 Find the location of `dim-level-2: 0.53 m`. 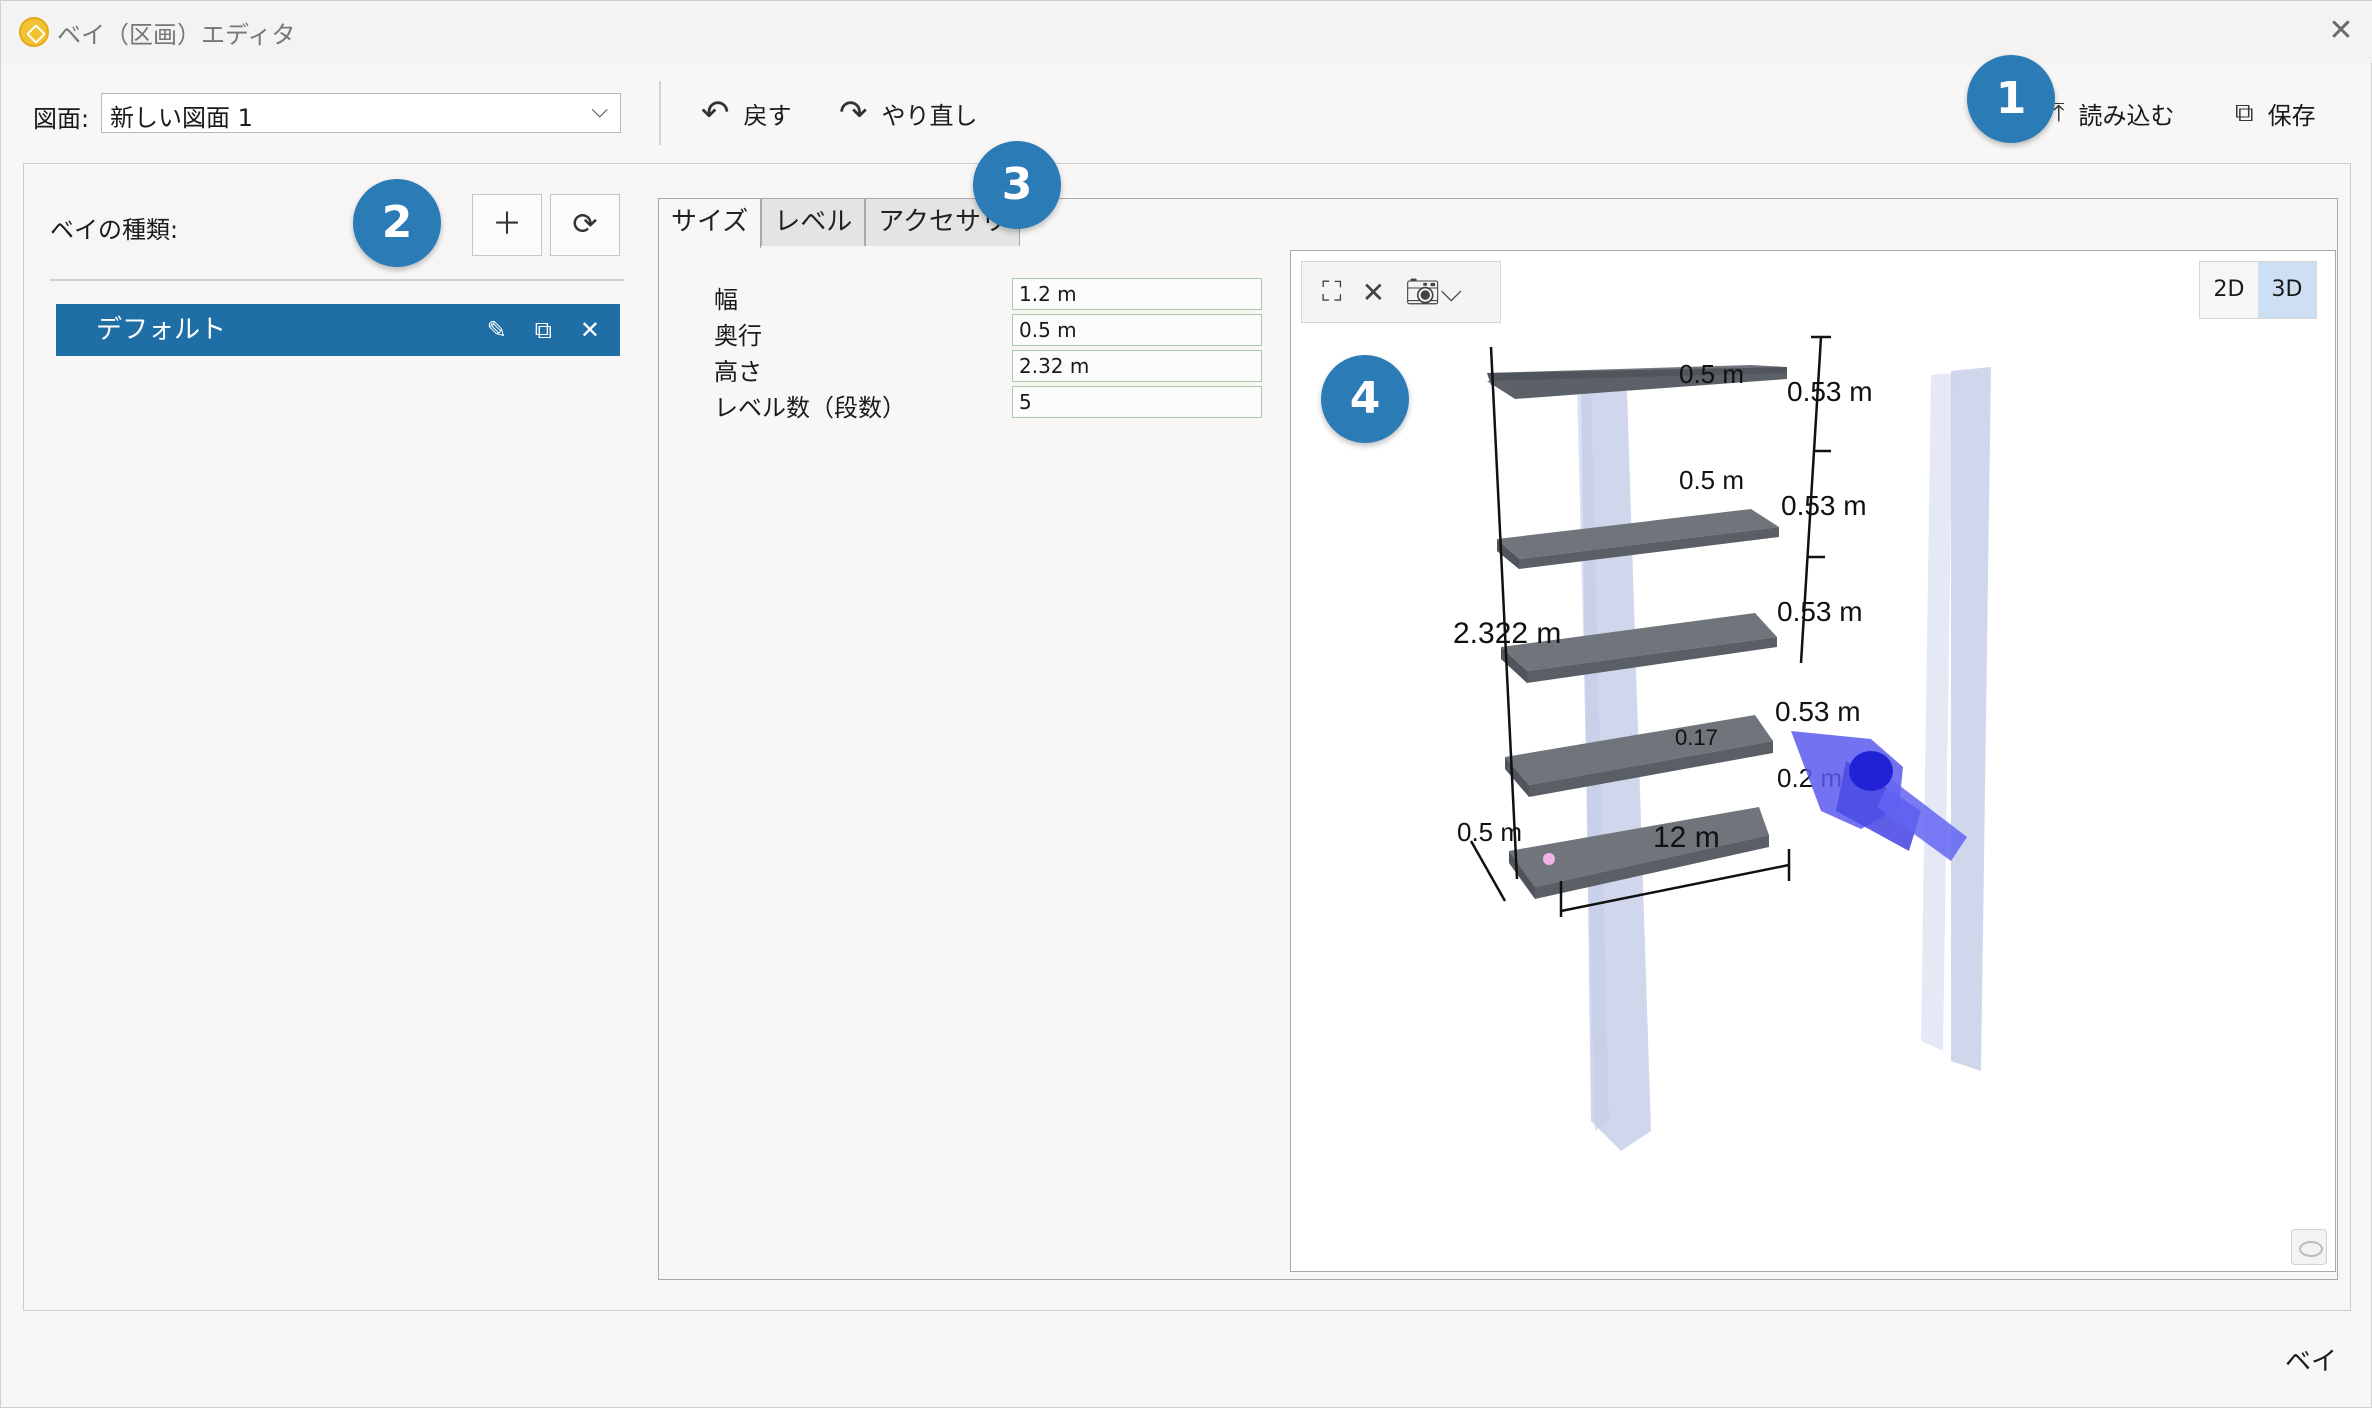

dim-level-2: 0.53 m is located at coordinates (1824, 505).